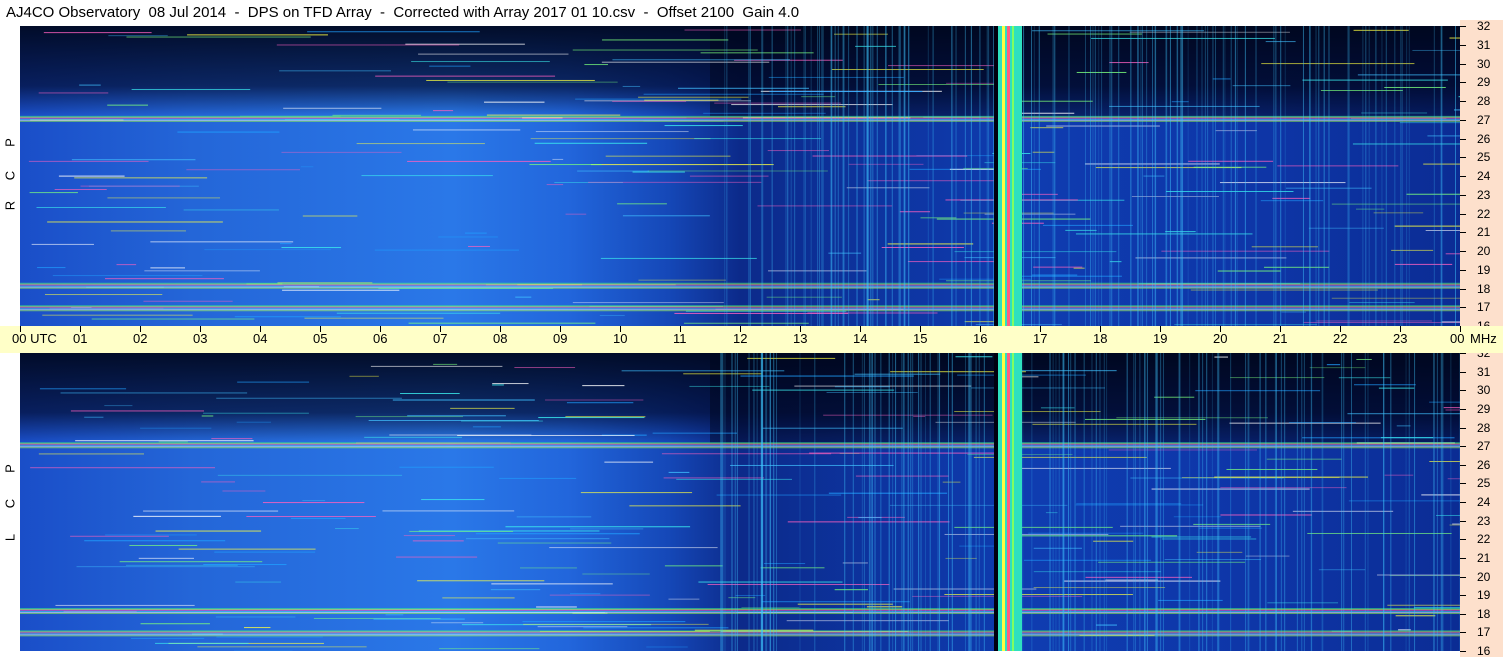  I want to click on time-tick-label: 00 UTC, so click(34, 338).